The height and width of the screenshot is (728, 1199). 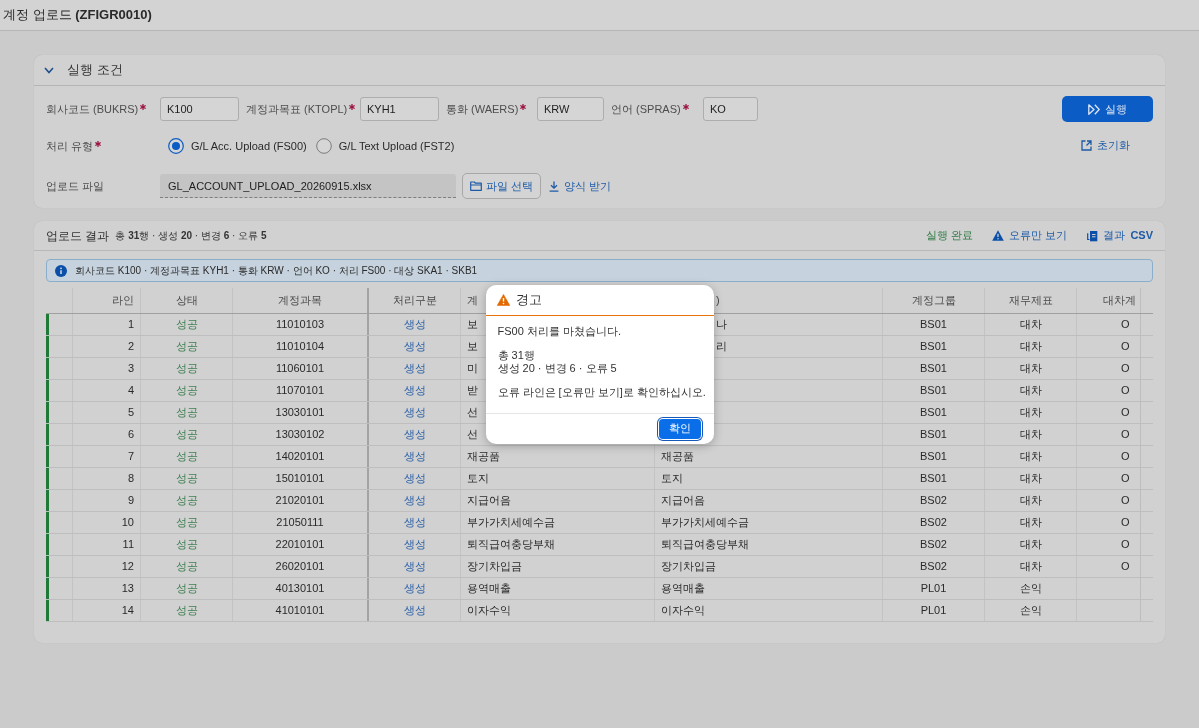 What do you see at coordinates (130, 457) in the screenshot?
I see `table-cell-text: 7` at bounding box center [130, 457].